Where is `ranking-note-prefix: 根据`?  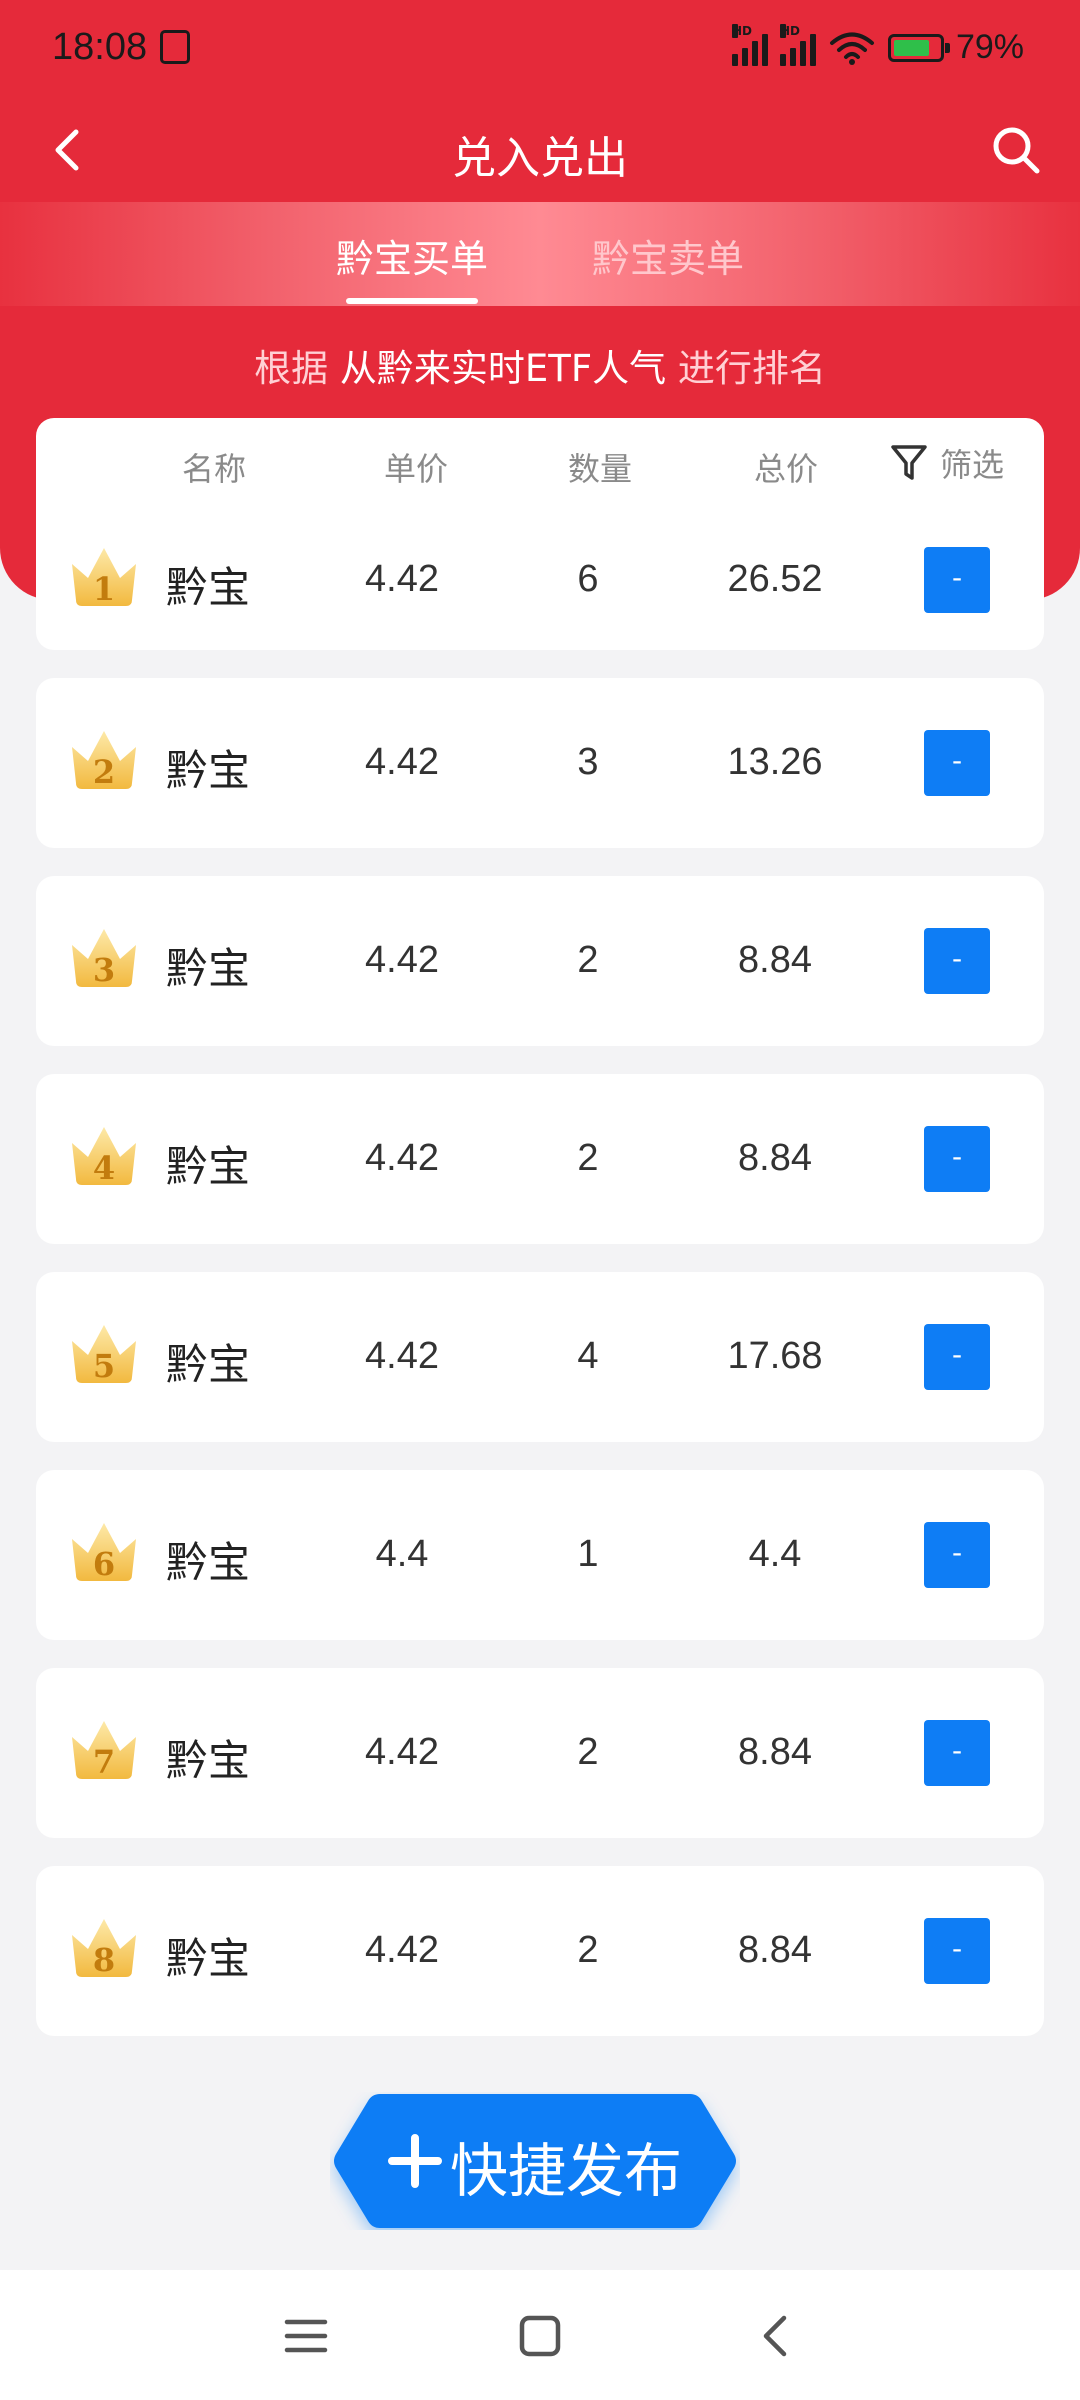
ranking-note-prefix: 根据 is located at coordinates (291, 368).